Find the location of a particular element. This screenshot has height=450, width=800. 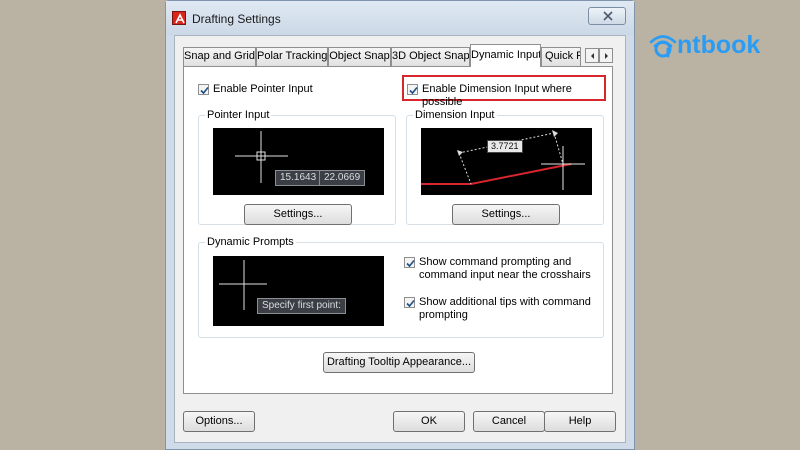

dimension-input-title: Dimension Input is located at coordinates (455, 115).